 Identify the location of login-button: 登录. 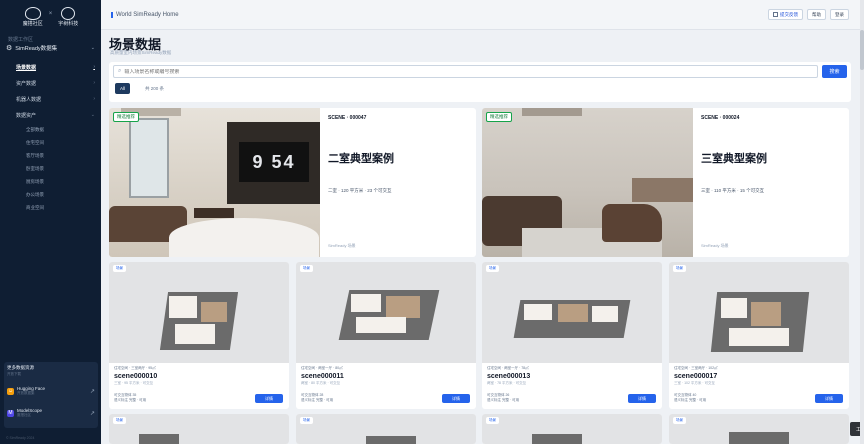
(839, 14).